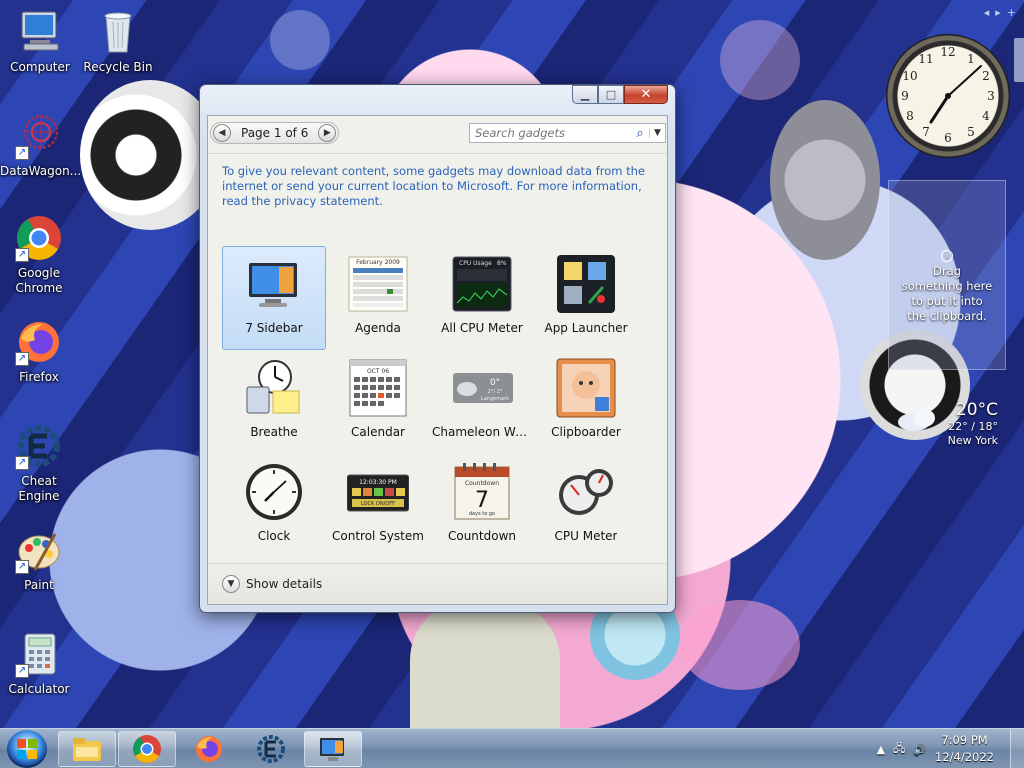  What do you see at coordinates (611, 94) in the screenshot?
I see `maximize-button: □` at bounding box center [611, 94].